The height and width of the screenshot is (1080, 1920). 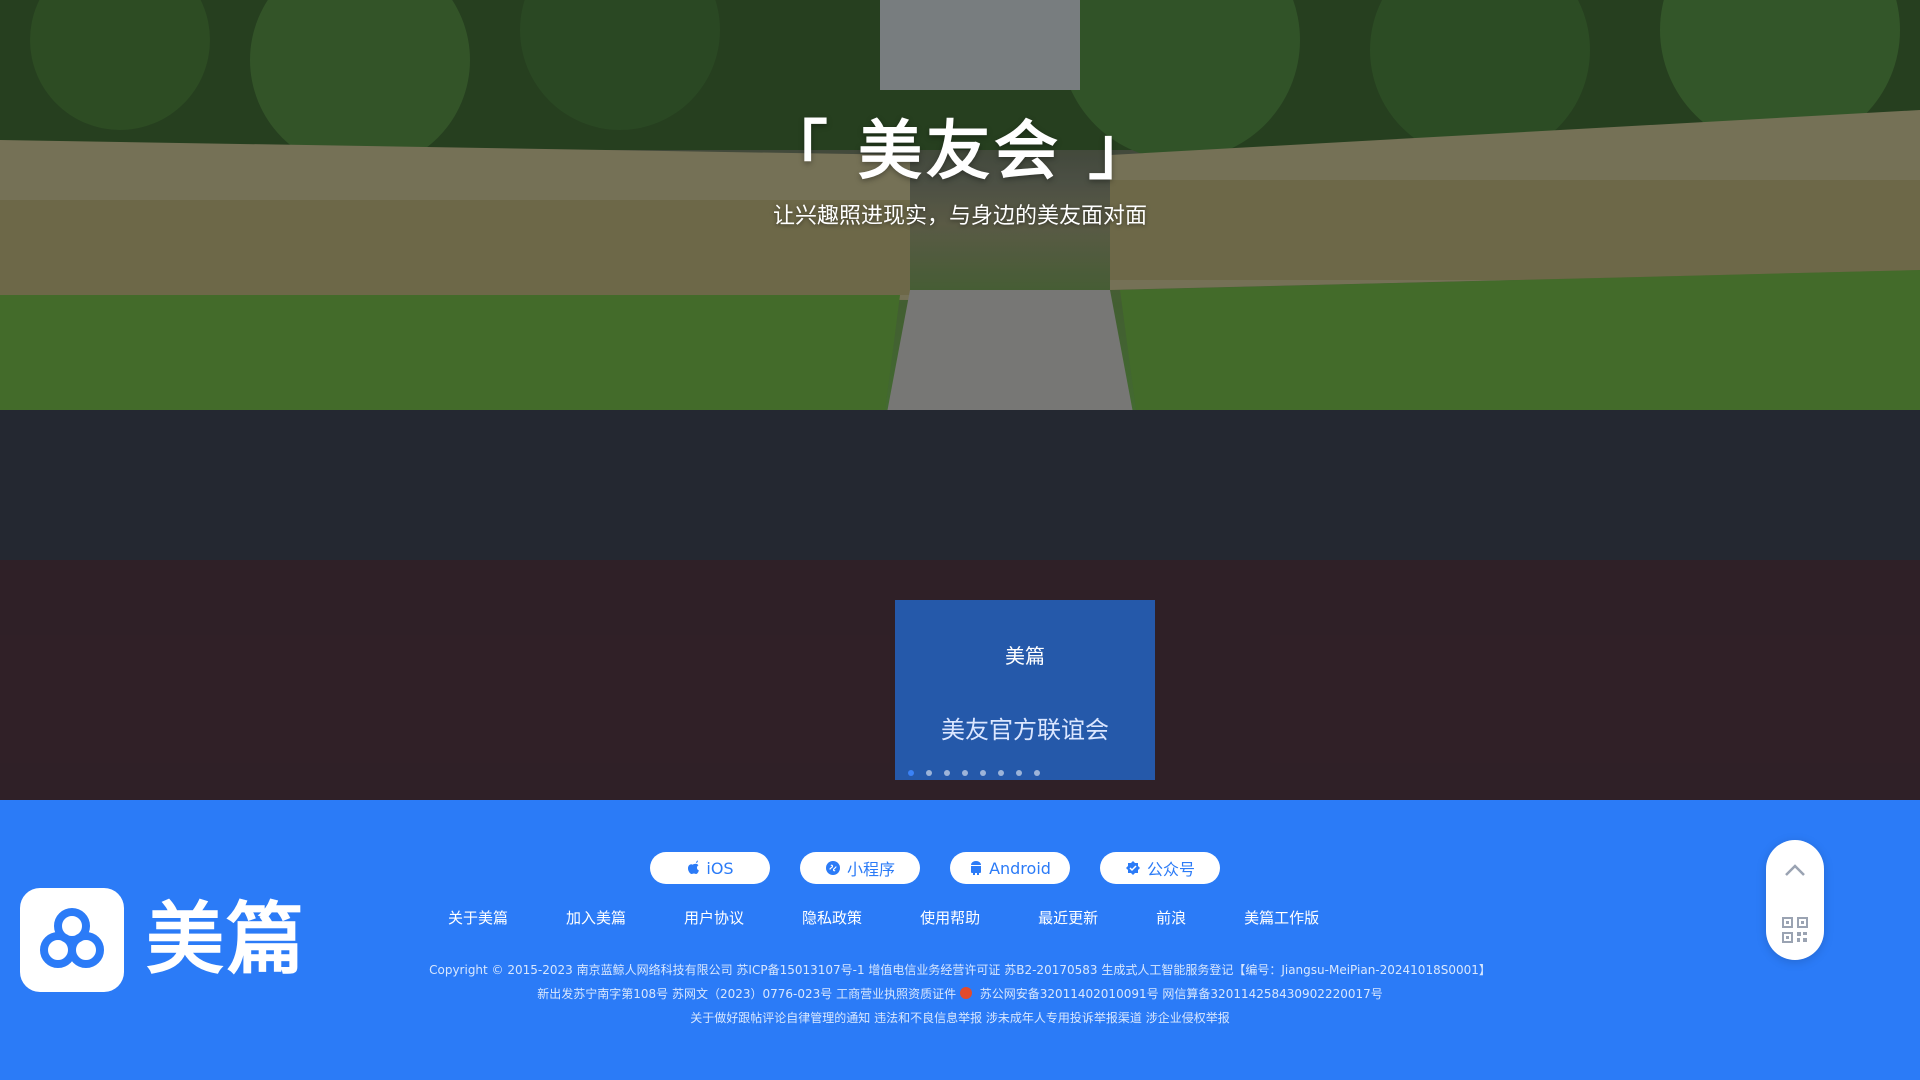 What do you see at coordinates (935, 868) in the screenshot?
I see `platform-buttons: iOS 小程序 Android 公众号` at bounding box center [935, 868].